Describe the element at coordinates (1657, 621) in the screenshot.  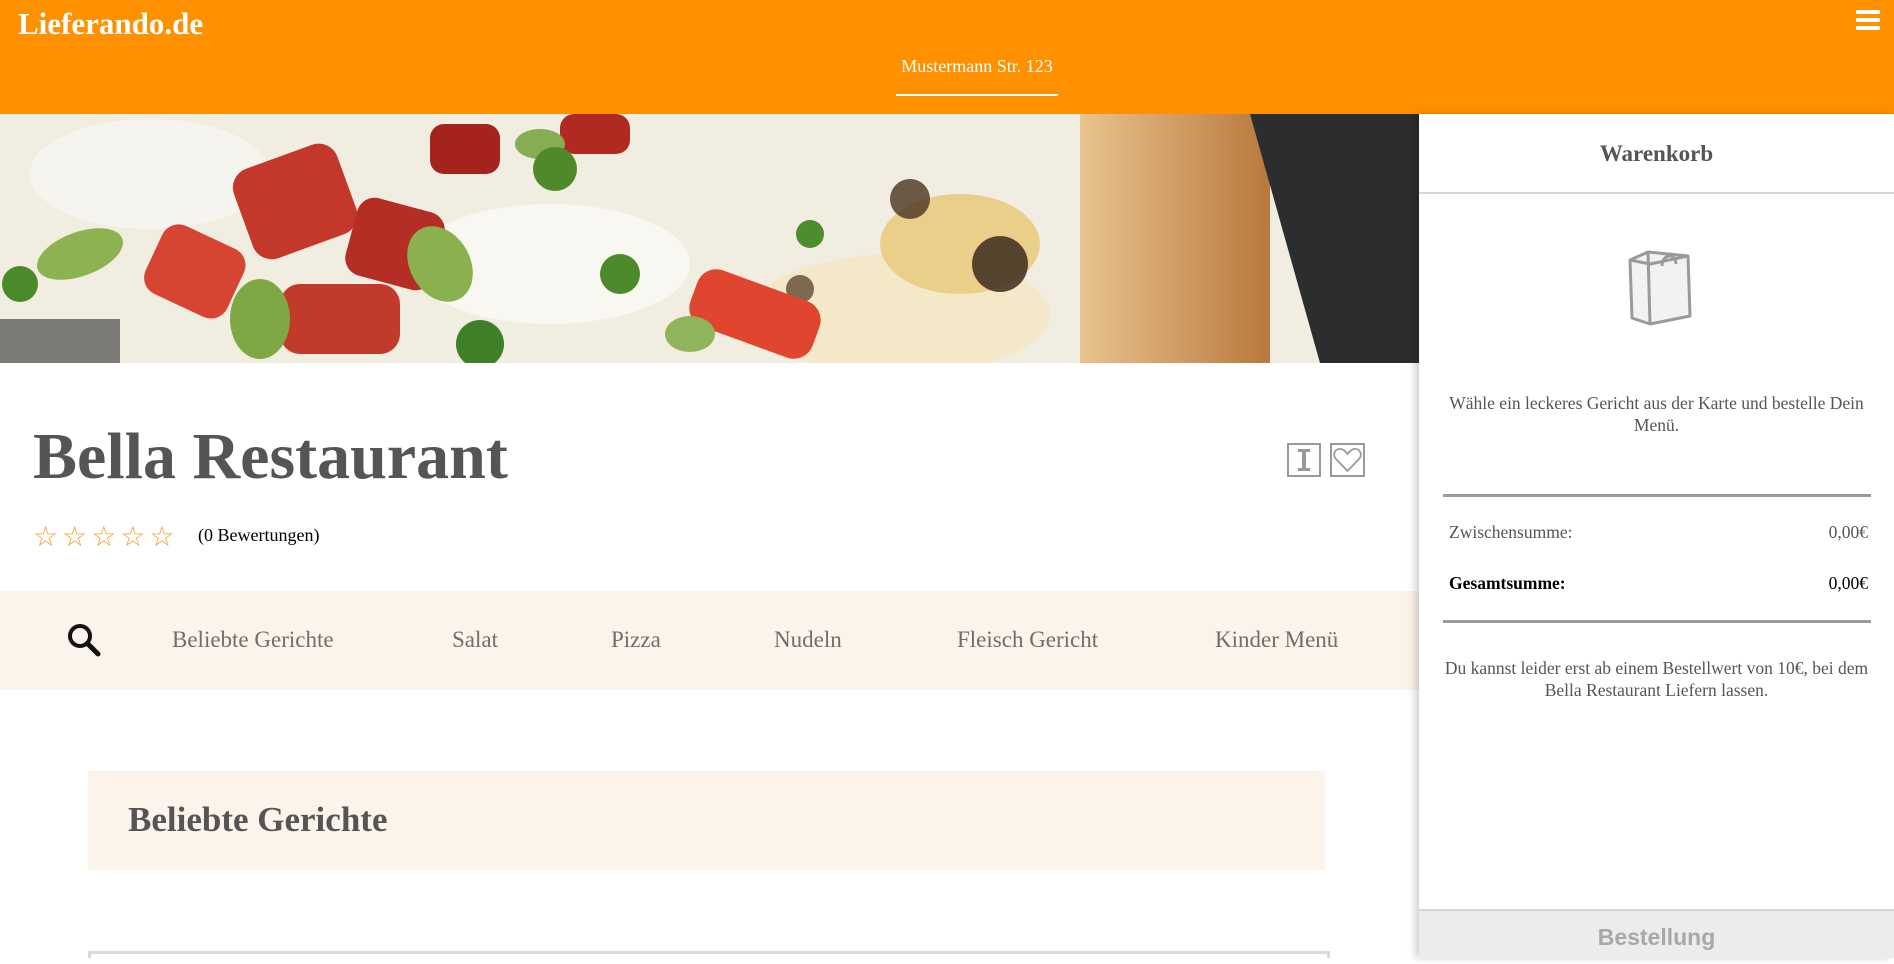
I see `cart-divider-bottom` at that location.